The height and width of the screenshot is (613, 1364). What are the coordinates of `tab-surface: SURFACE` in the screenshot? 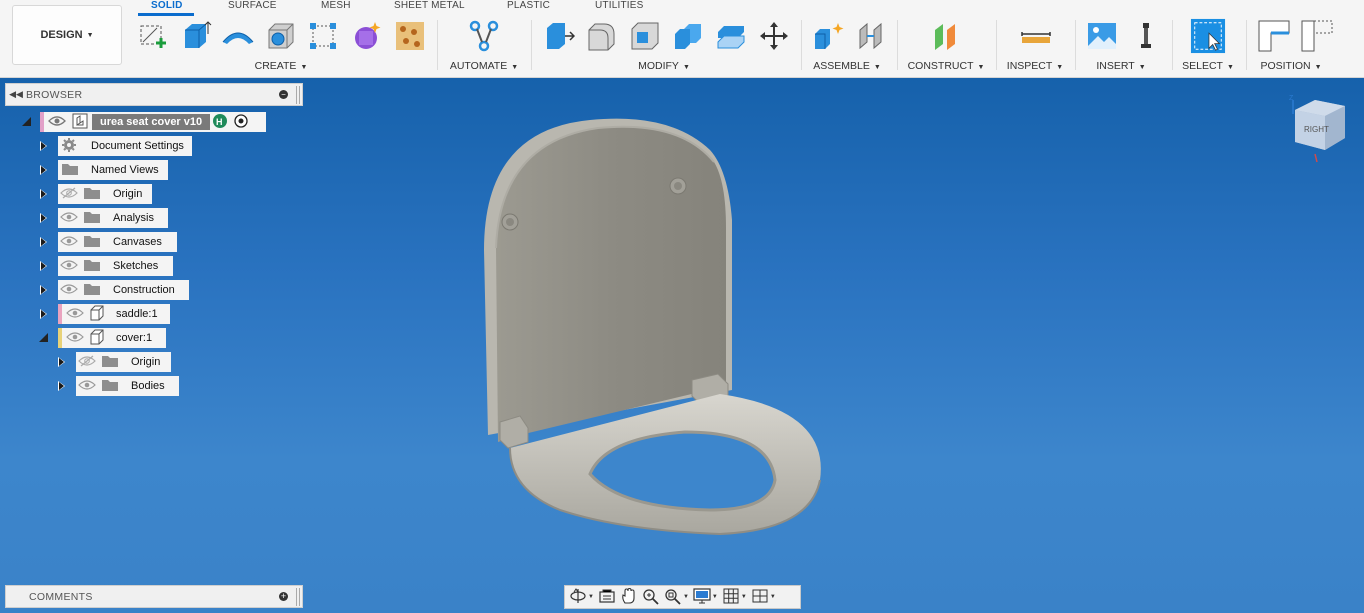 It's located at (252, 6).